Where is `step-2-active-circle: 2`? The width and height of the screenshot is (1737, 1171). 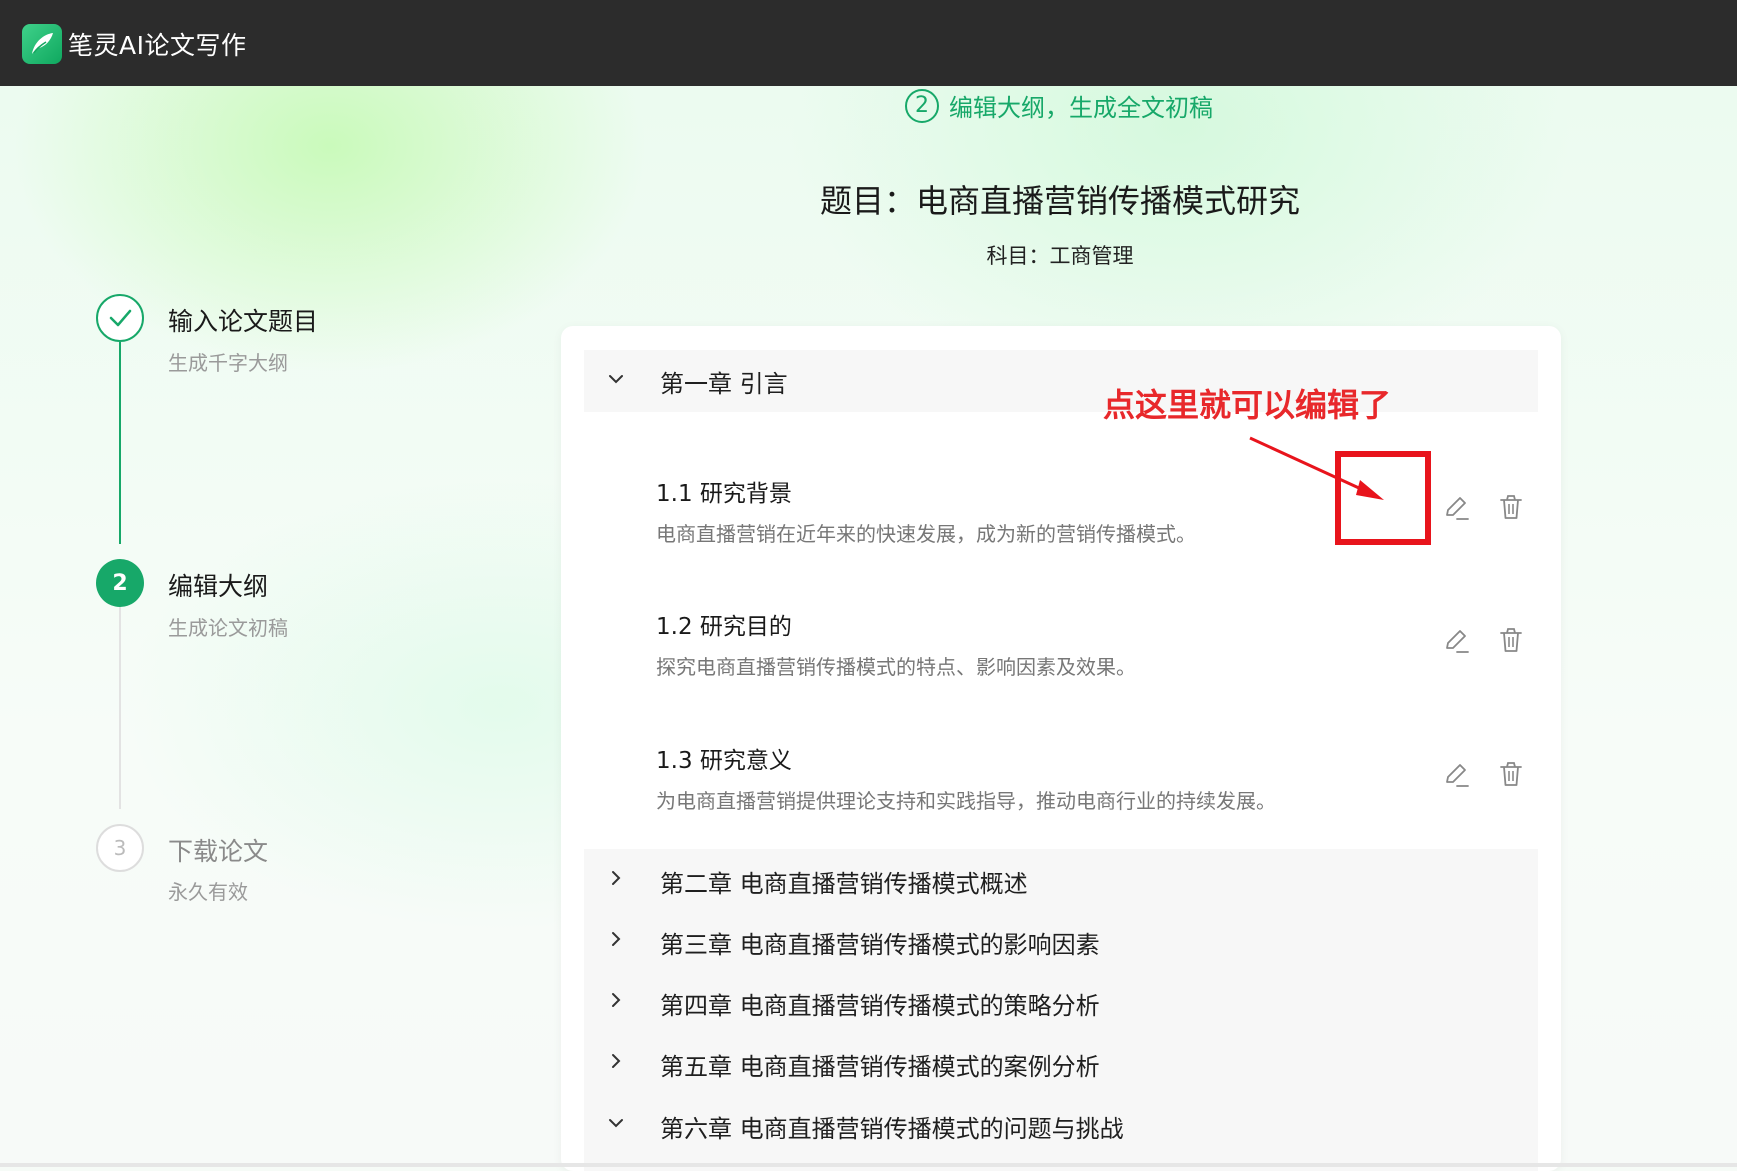
step-2-active-circle: 2 is located at coordinates (120, 583).